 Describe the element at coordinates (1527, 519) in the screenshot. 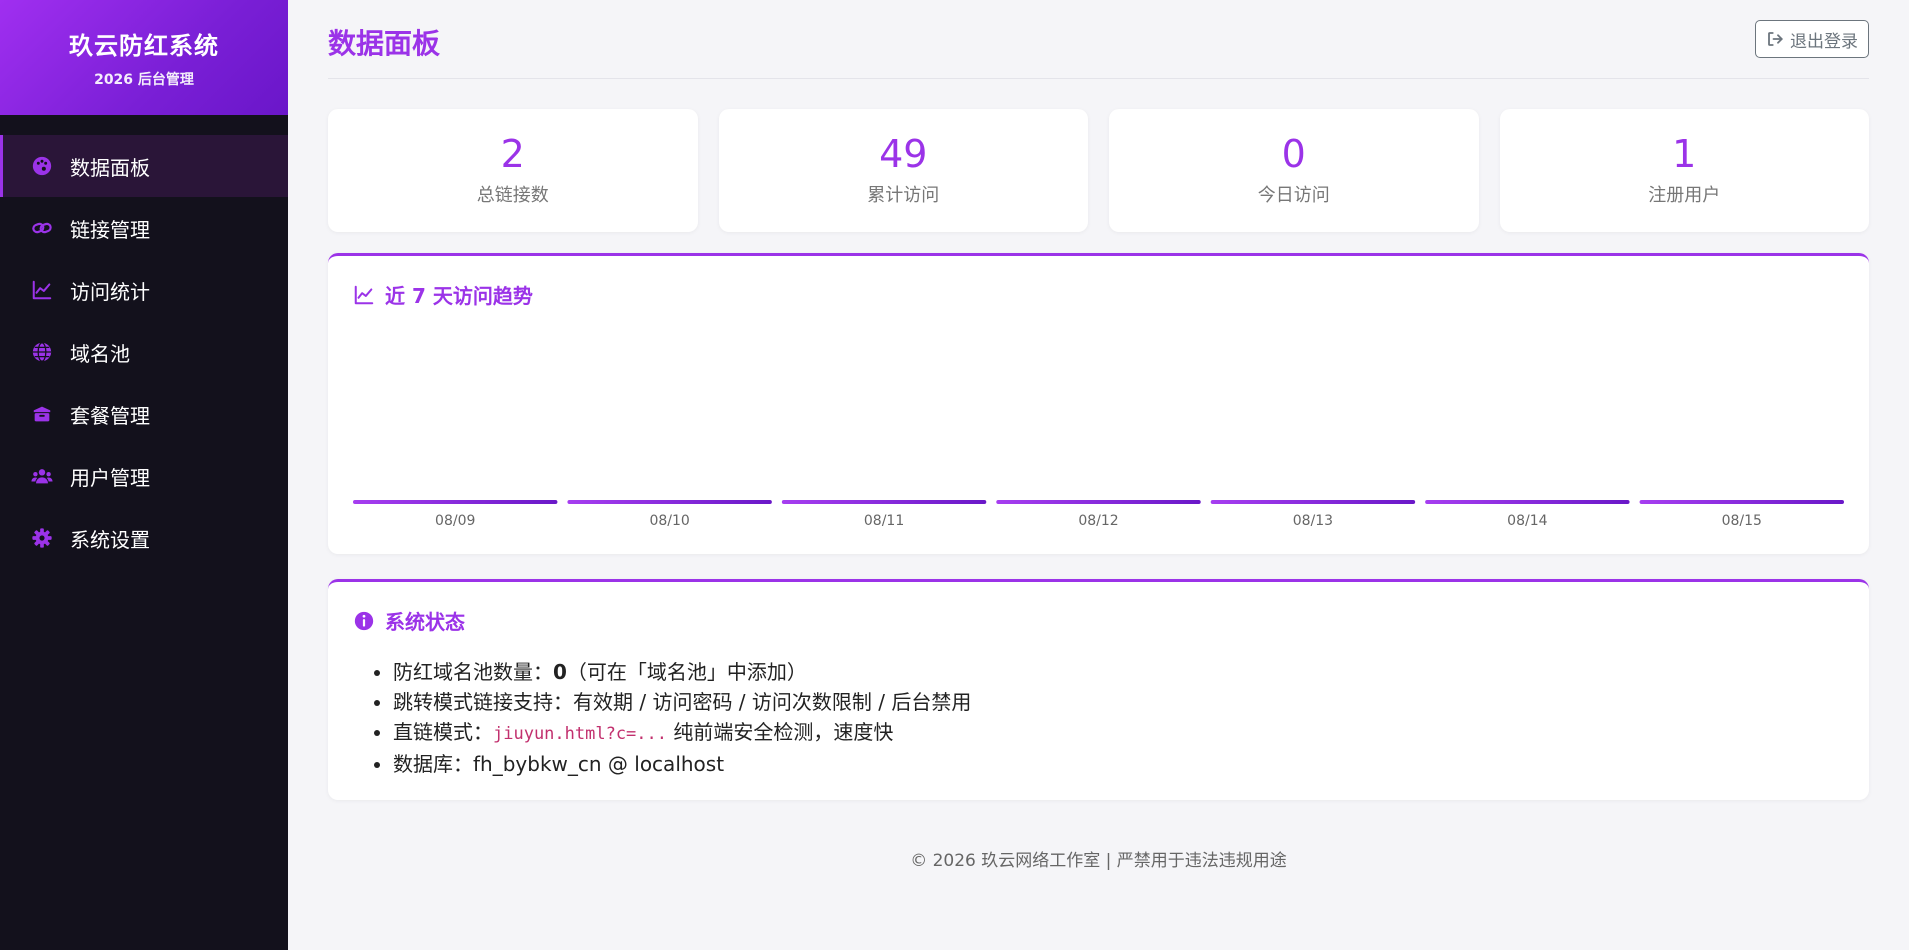

I see `chart-tick-label: 08/14` at that location.